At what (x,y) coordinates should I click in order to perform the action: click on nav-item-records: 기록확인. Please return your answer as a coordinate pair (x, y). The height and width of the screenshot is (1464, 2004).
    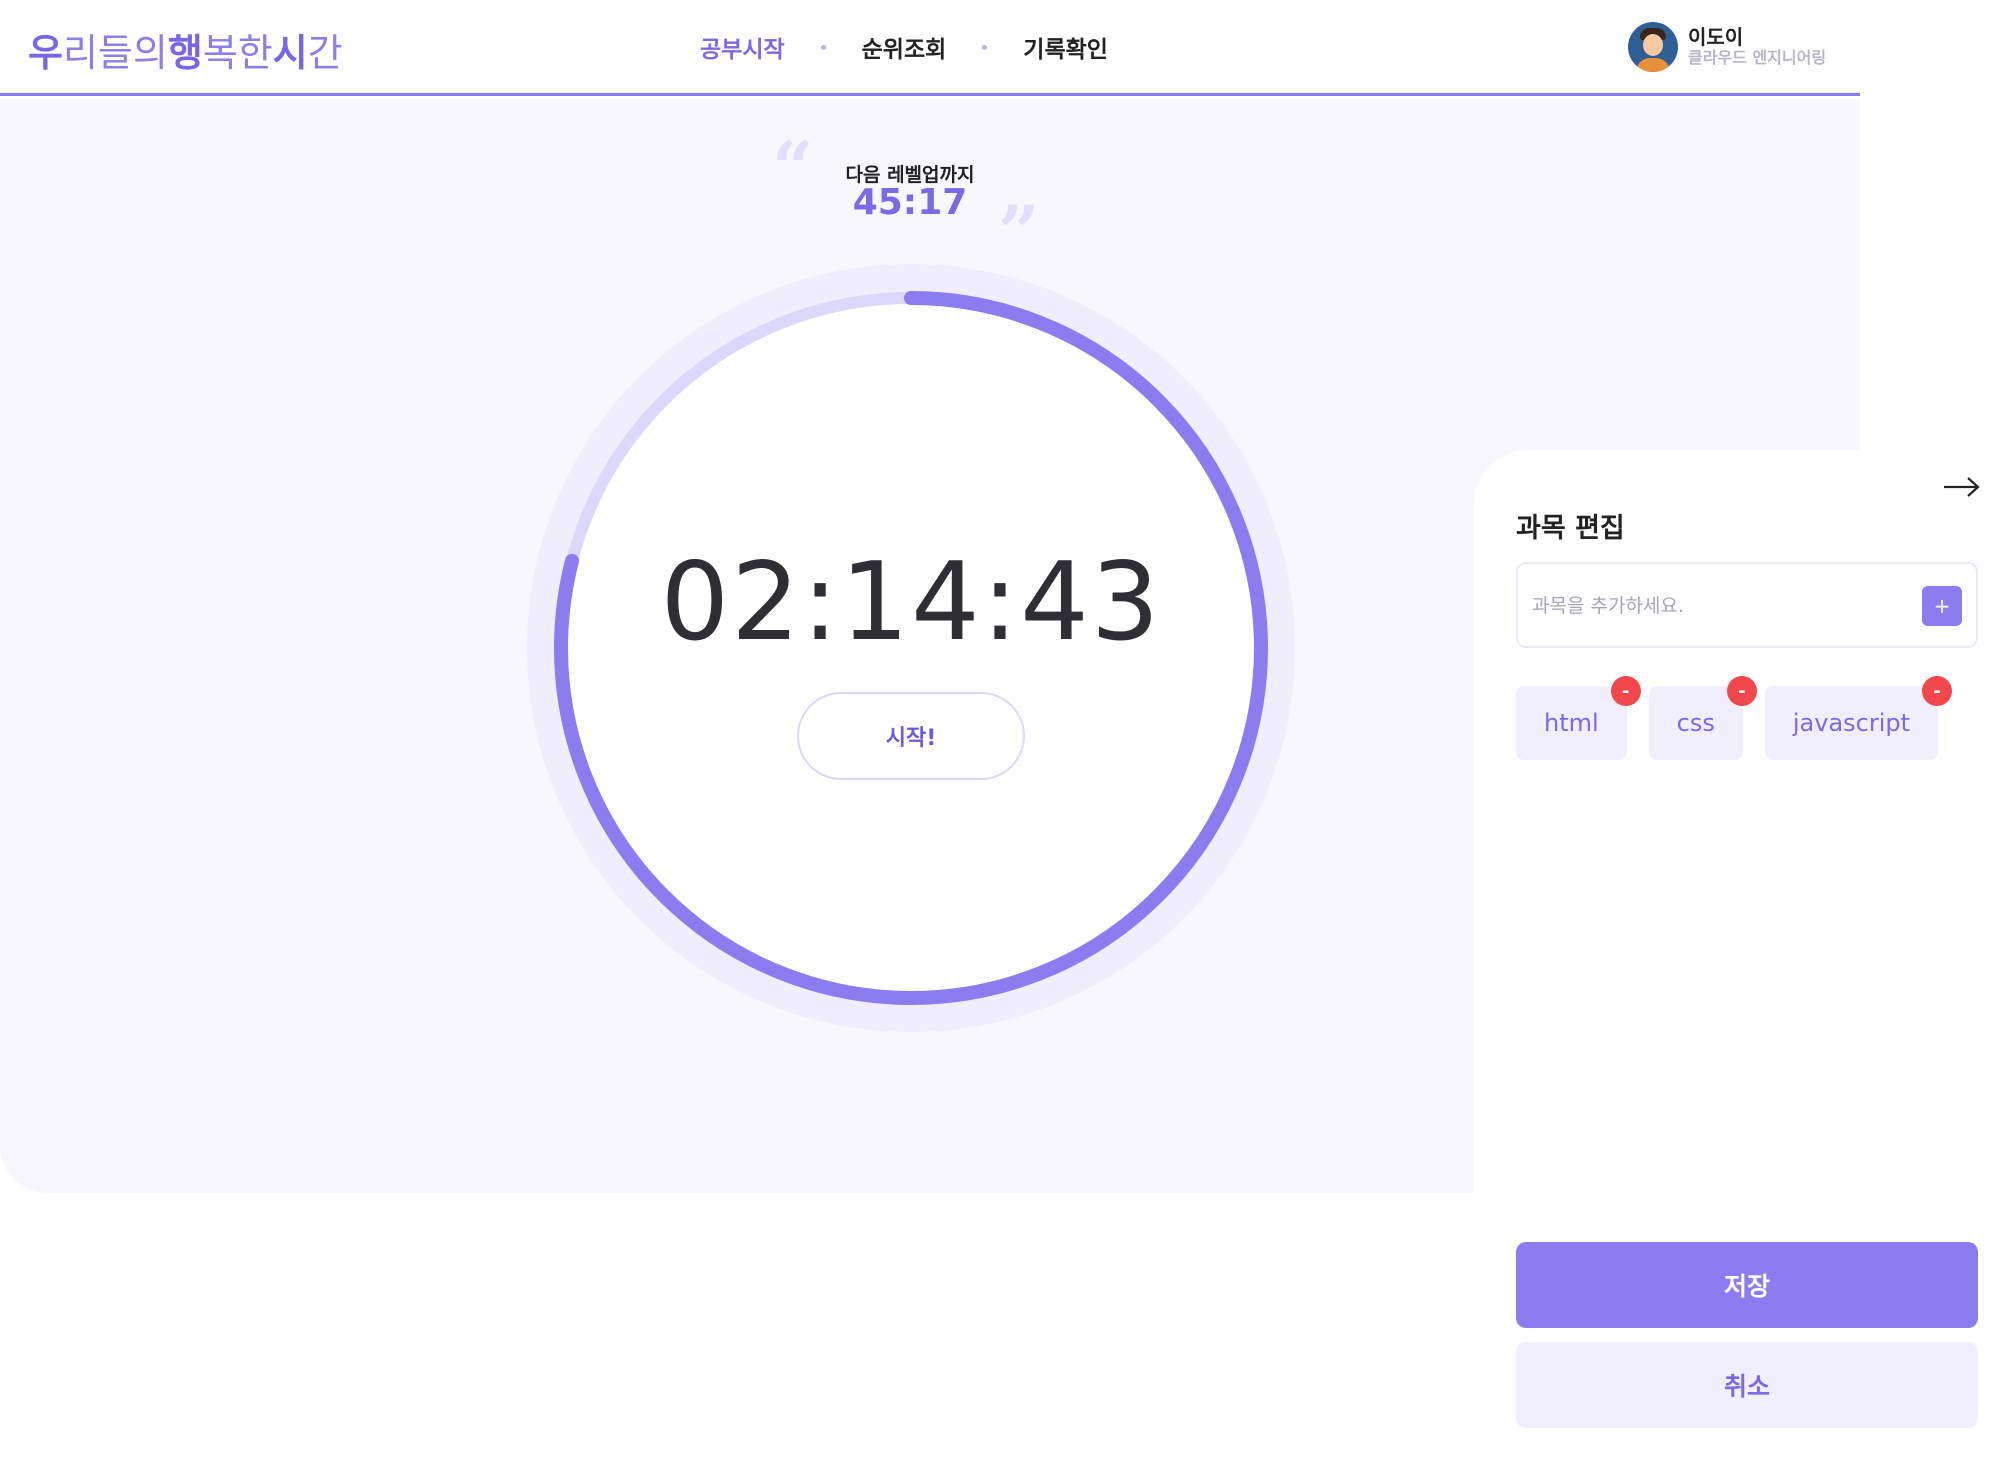
    Looking at the image, I should click on (1065, 47).